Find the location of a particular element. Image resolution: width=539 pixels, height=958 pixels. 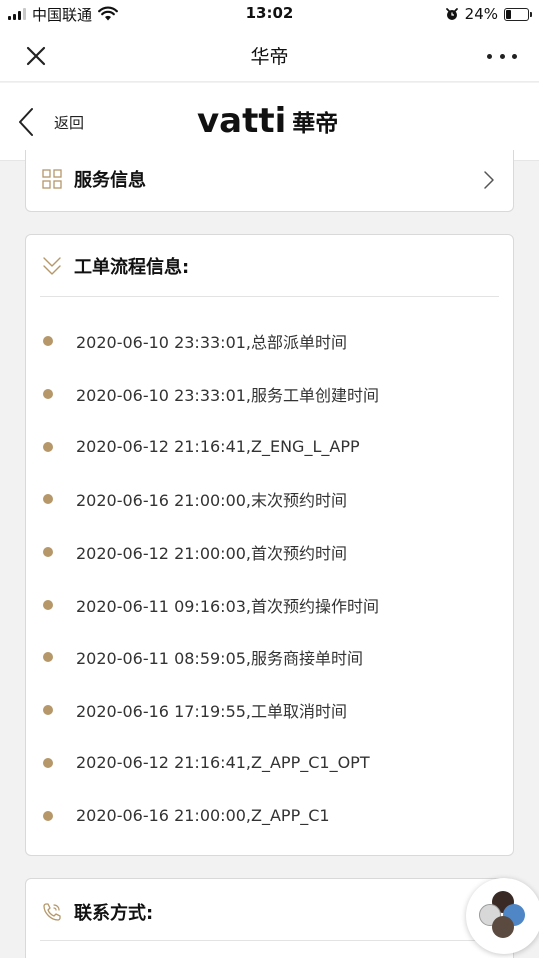

phone-icon is located at coordinates (52, 912).